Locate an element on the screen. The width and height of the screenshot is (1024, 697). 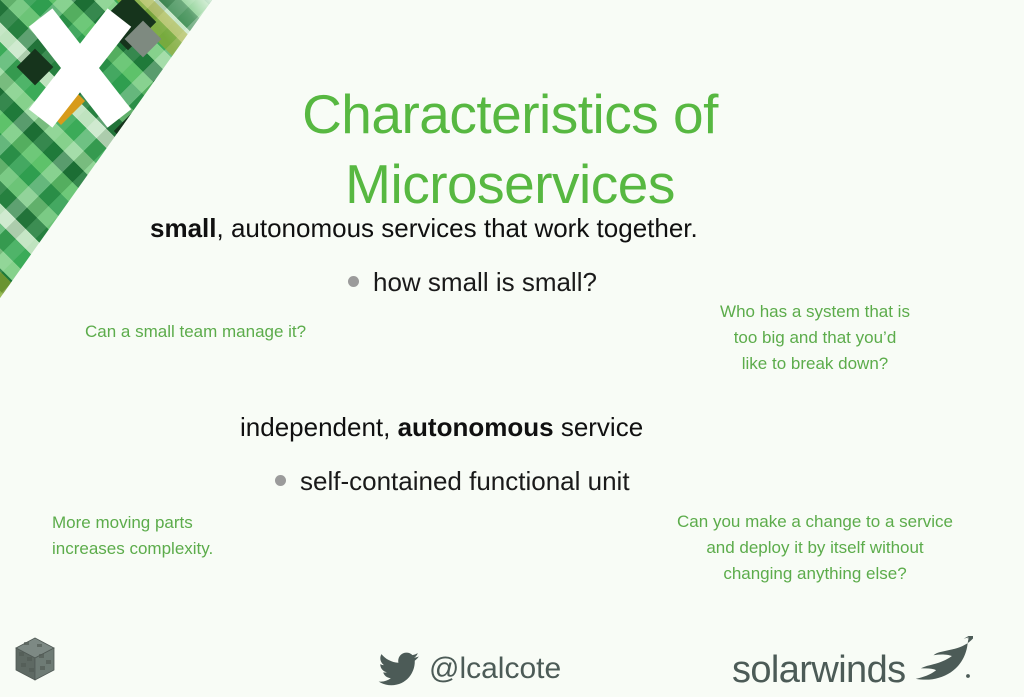
x-logo-mark is located at coordinates (80, 68).